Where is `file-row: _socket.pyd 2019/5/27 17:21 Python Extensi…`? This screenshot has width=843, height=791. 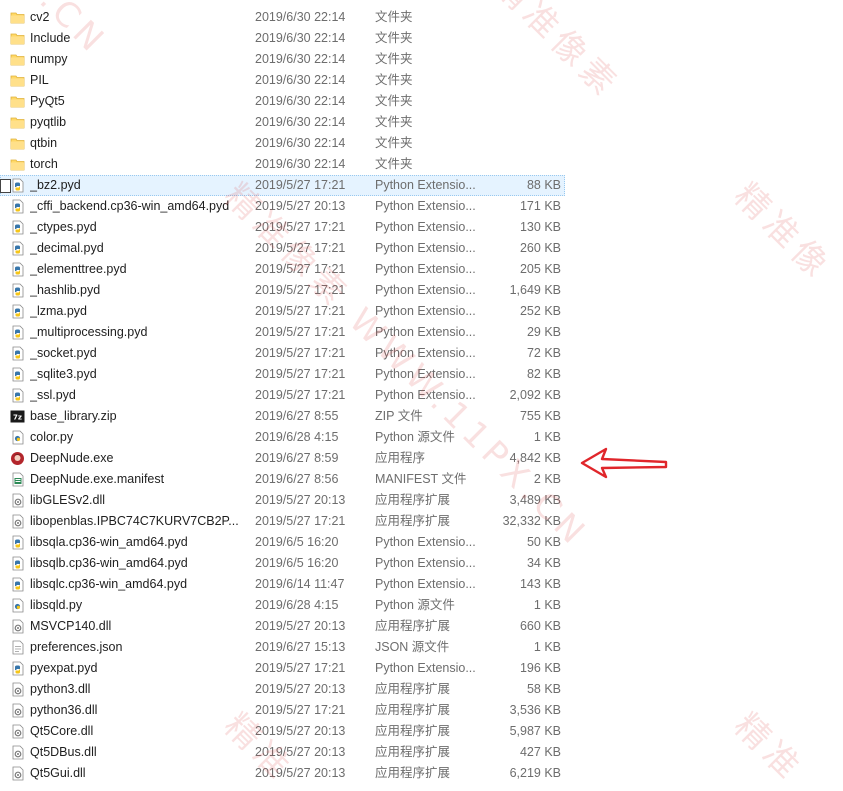
file-row: _socket.pyd 2019/5/27 17:21 Python Extensi… is located at coordinates (421, 353).